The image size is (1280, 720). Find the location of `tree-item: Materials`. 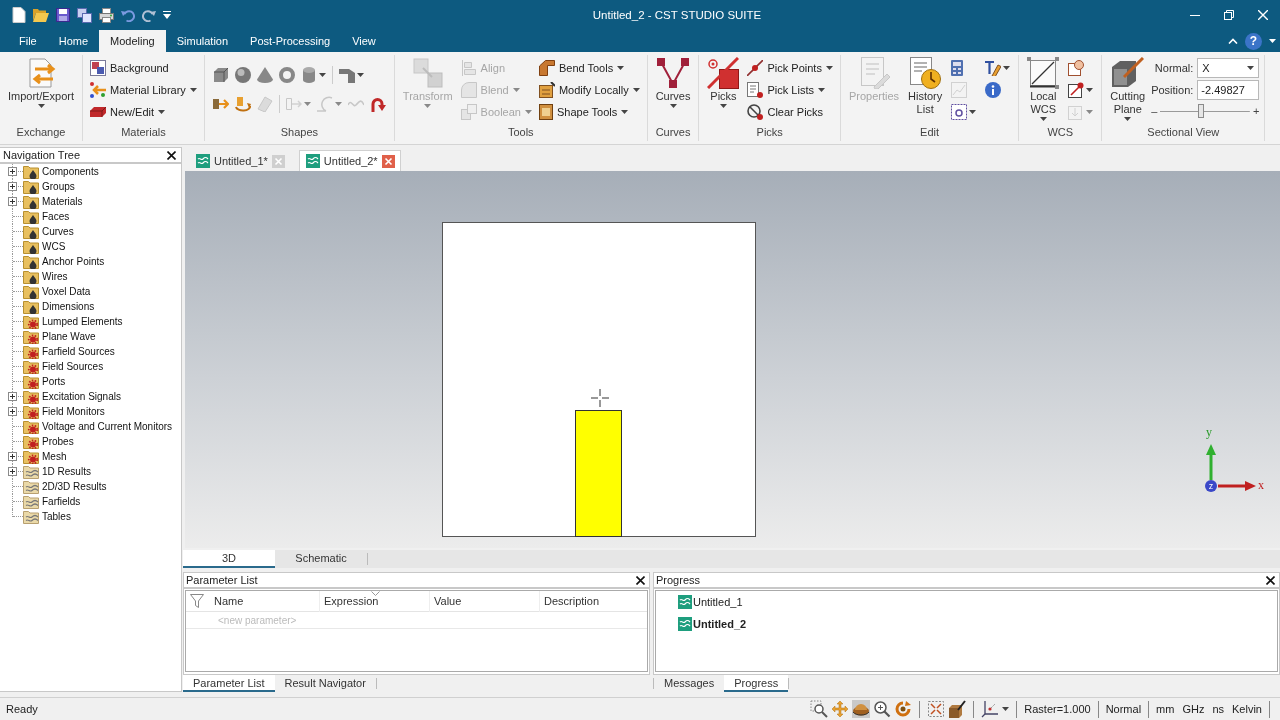

tree-item: Materials is located at coordinates (54, 201).